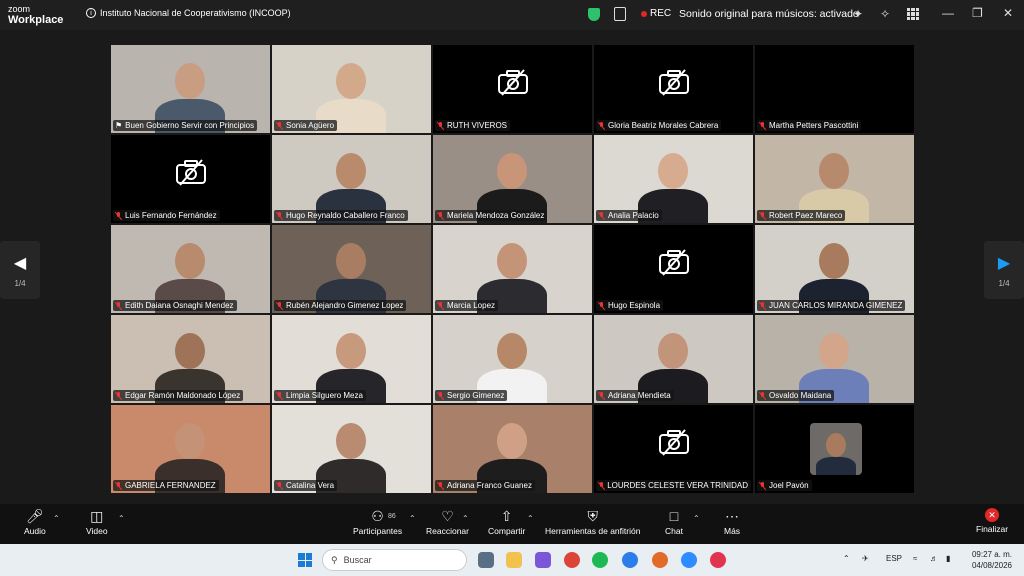 This screenshot has height=576, width=1024. What do you see at coordinates (351, 359) in the screenshot?
I see `participant-tile: Limpia Silguero Meza` at bounding box center [351, 359].